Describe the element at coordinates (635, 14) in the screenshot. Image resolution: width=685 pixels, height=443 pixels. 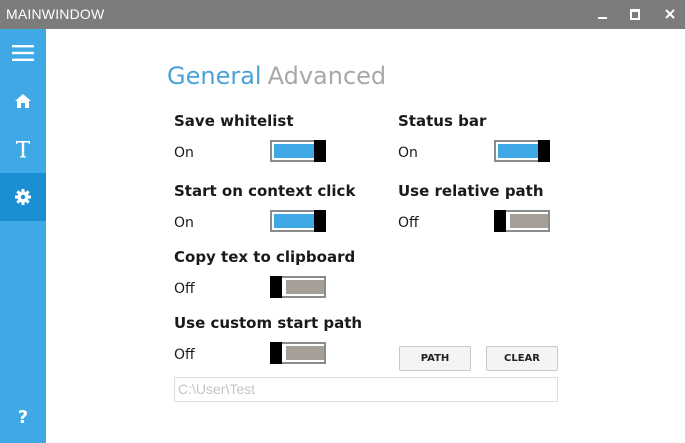
I see `maximize-button` at that location.